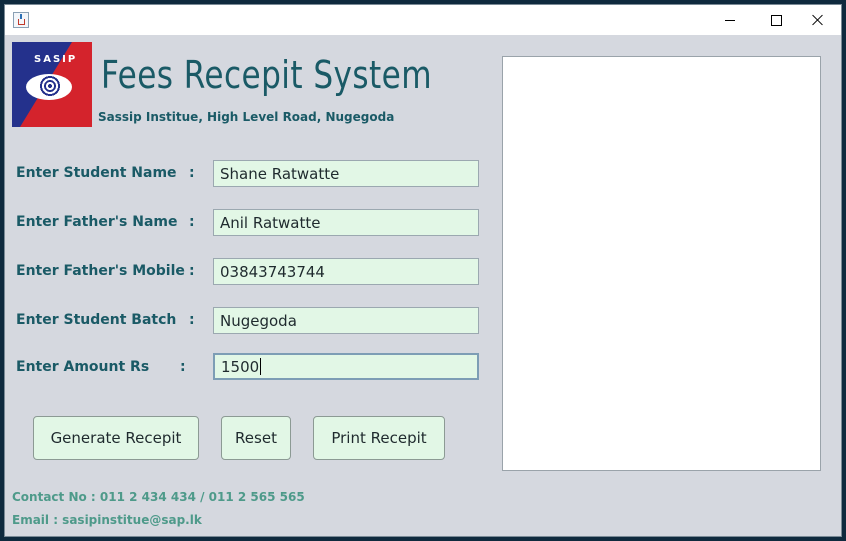  Describe the element at coordinates (270, 222) in the screenshot. I see `father-name-value: Anil Ratwatte` at that location.